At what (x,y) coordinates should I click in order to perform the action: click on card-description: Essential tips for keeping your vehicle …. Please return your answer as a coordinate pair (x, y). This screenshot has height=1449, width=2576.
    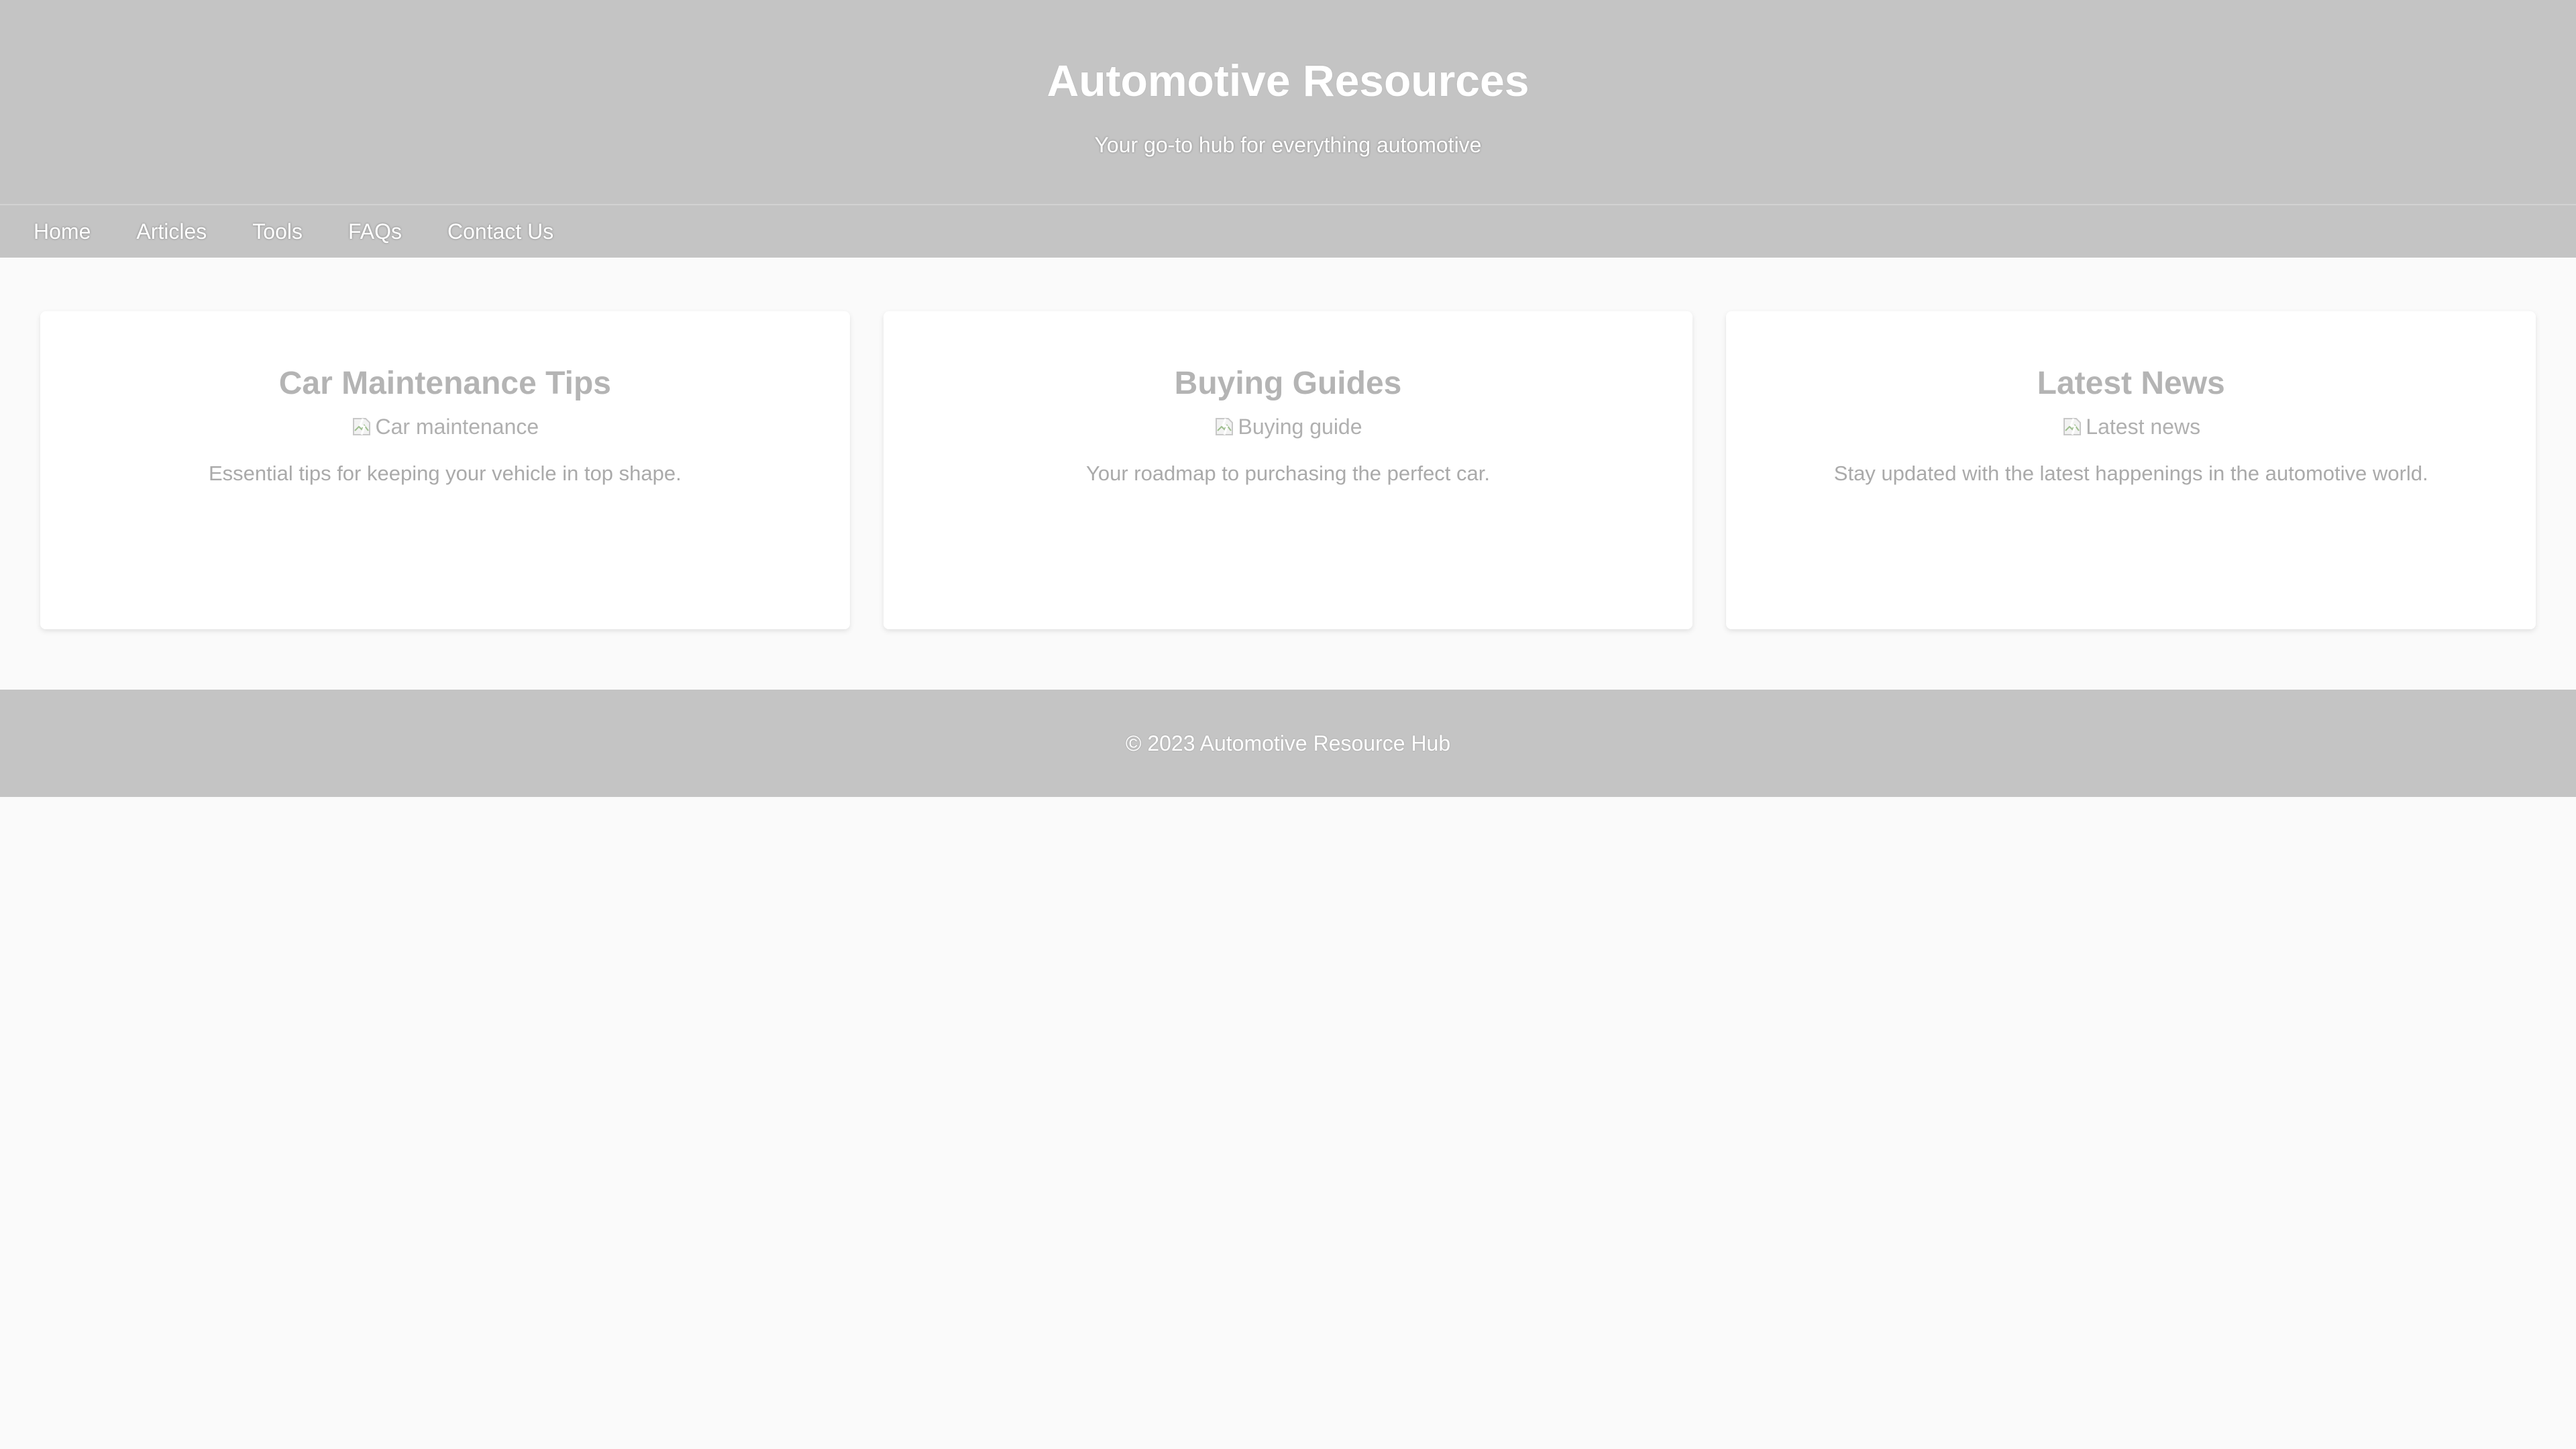
    Looking at the image, I should click on (445, 473).